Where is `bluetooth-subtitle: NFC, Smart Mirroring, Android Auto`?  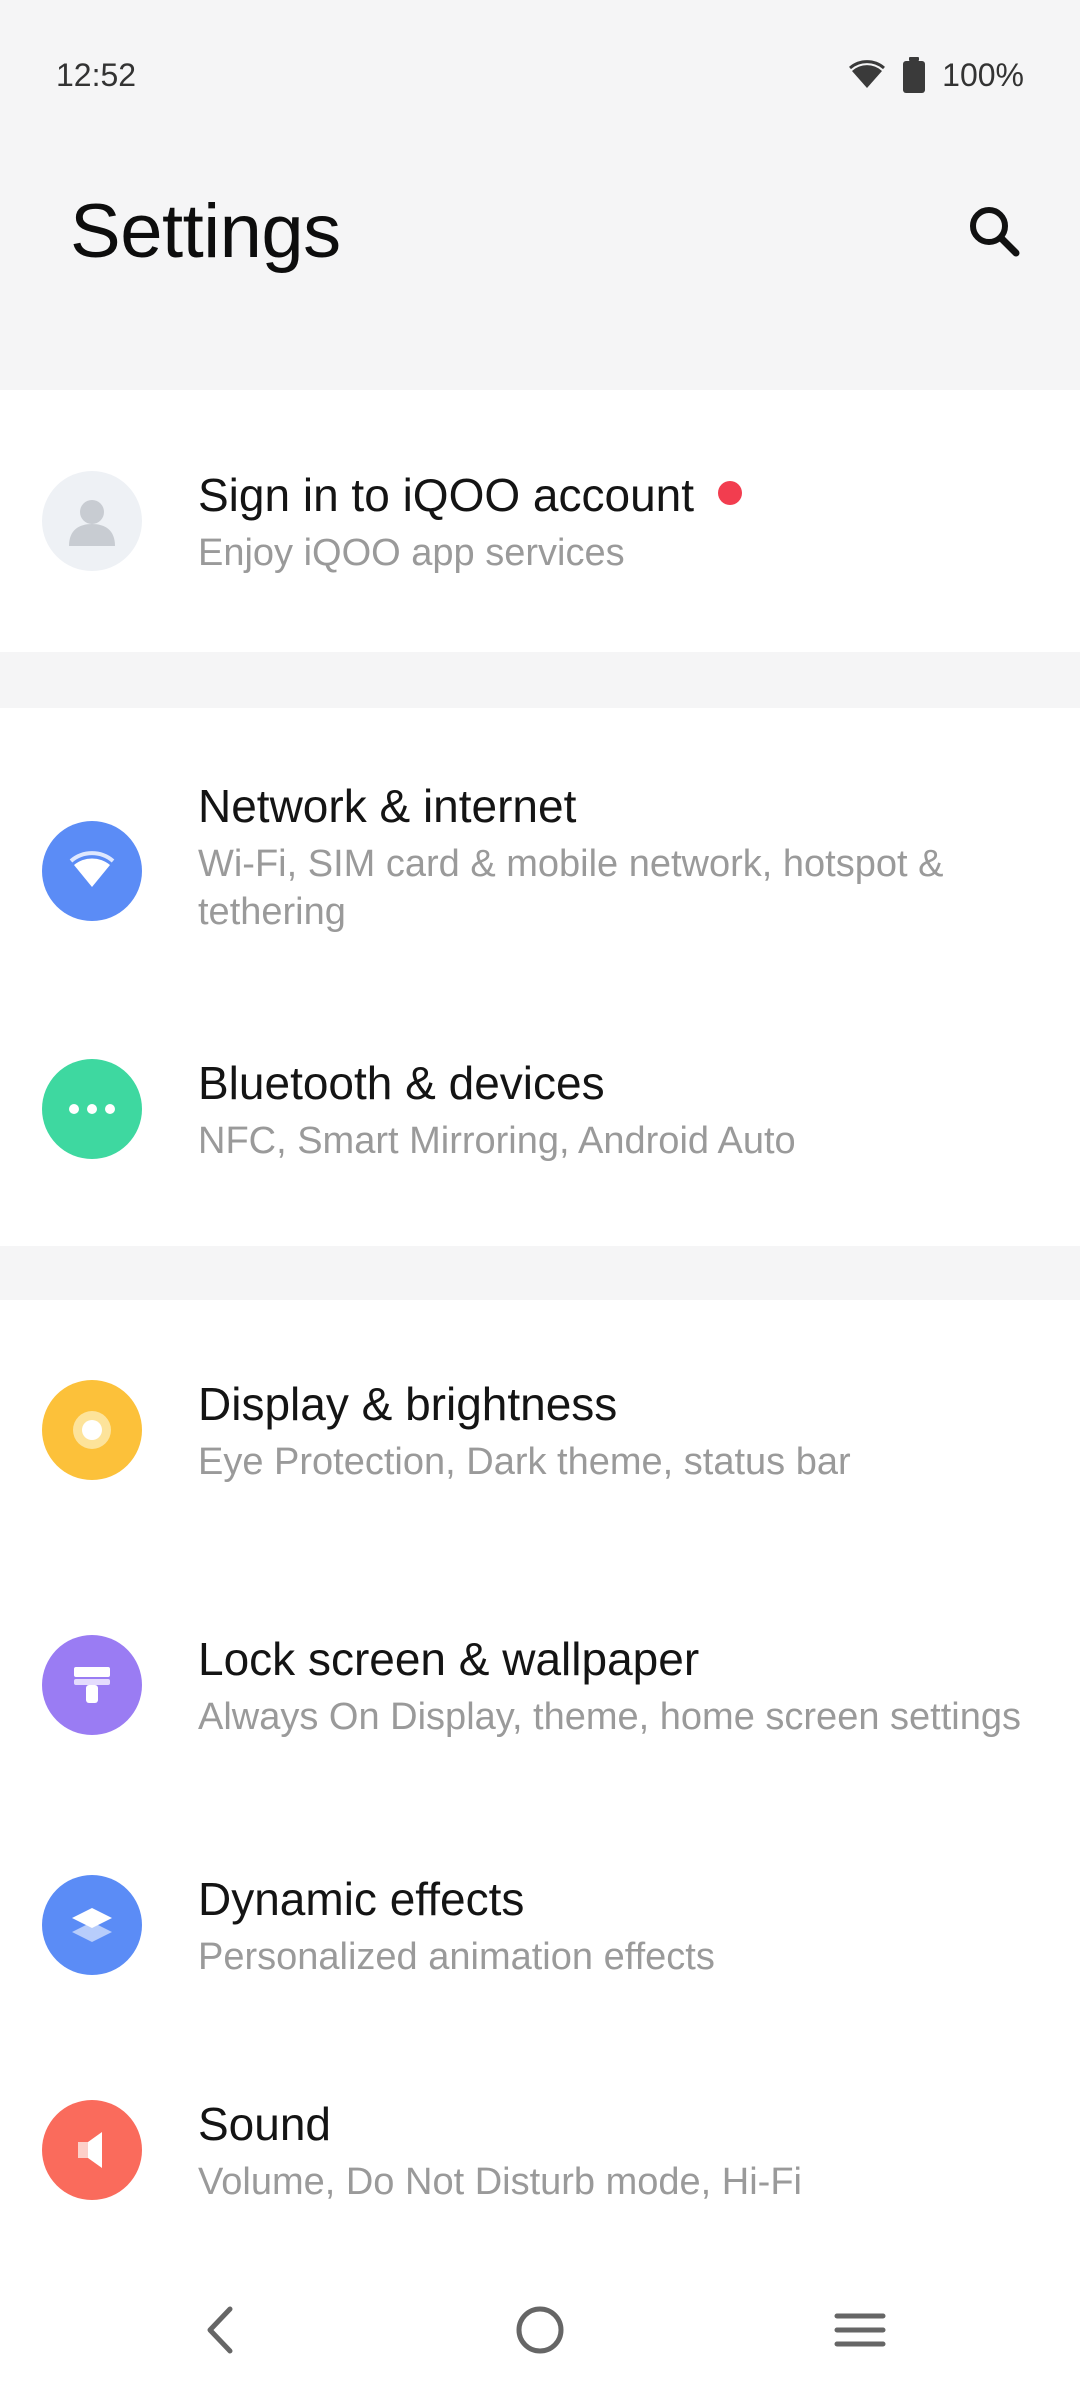 bluetooth-subtitle: NFC, Smart Mirroring, Android Auto is located at coordinates (497, 1141).